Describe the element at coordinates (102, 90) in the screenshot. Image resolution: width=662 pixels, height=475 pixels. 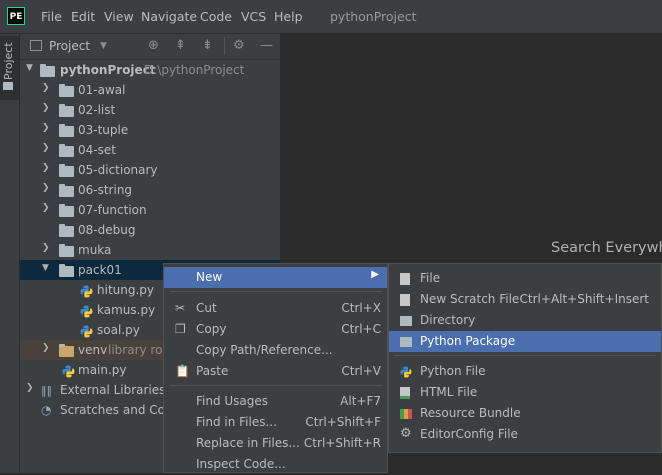
I see `folder-label: 01-awal` at that location.